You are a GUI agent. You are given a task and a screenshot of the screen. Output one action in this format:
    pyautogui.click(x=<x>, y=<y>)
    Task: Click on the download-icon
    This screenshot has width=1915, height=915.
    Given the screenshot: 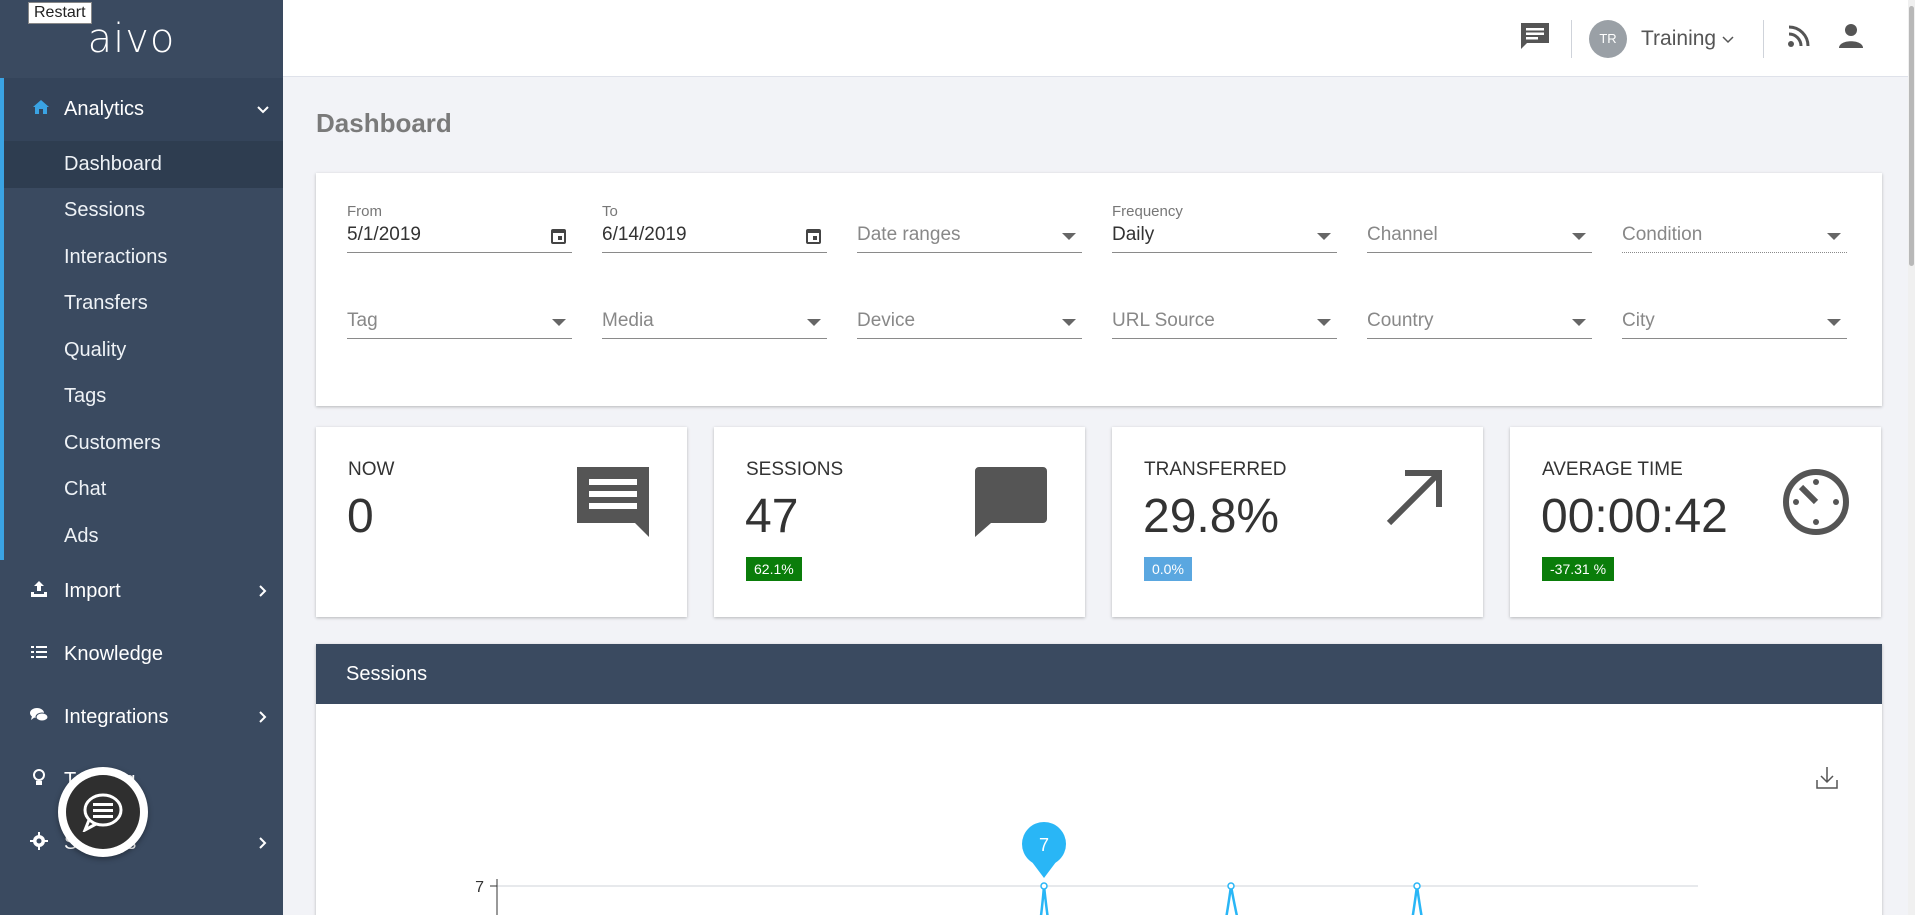 What is the action you would take?
    pyautogui.click(x=1827, y=777)
    